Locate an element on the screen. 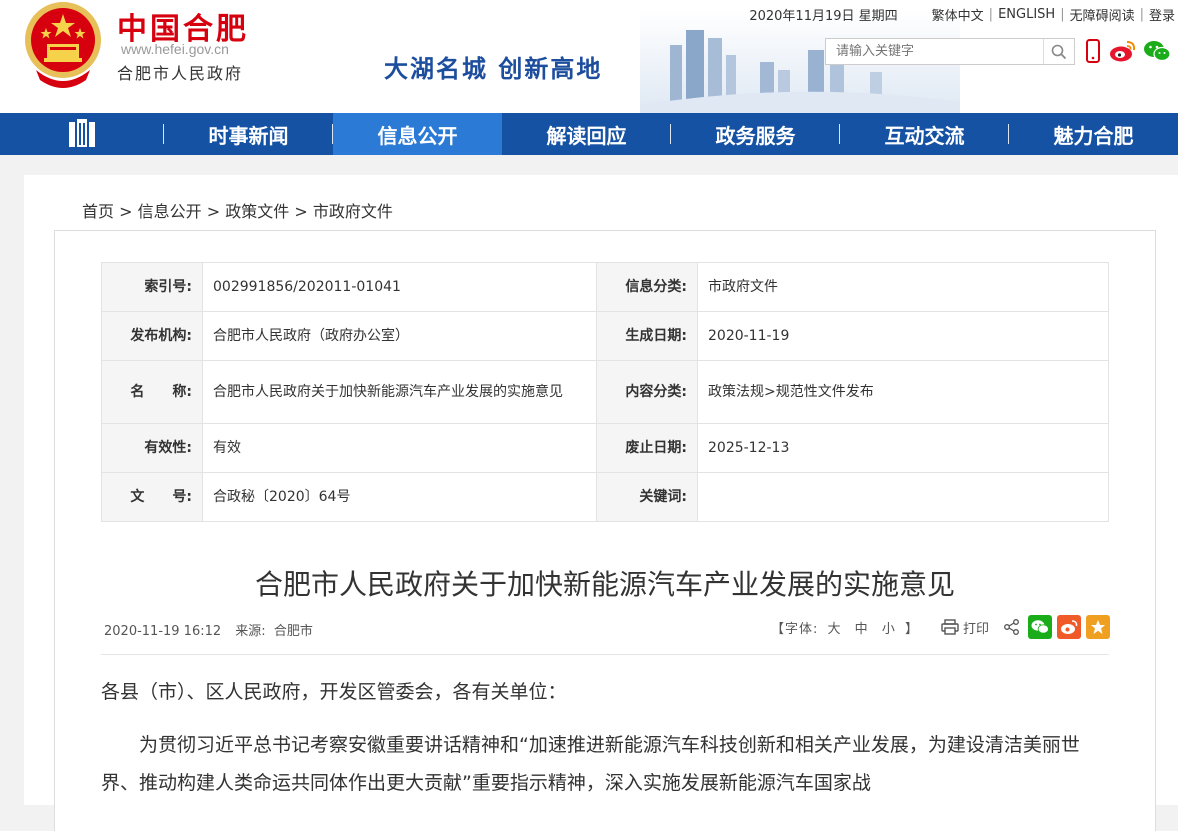 The width and height of the screenshot is (1178, 831). issuer-label: 发布机构: is located at coordinates (152, 336).